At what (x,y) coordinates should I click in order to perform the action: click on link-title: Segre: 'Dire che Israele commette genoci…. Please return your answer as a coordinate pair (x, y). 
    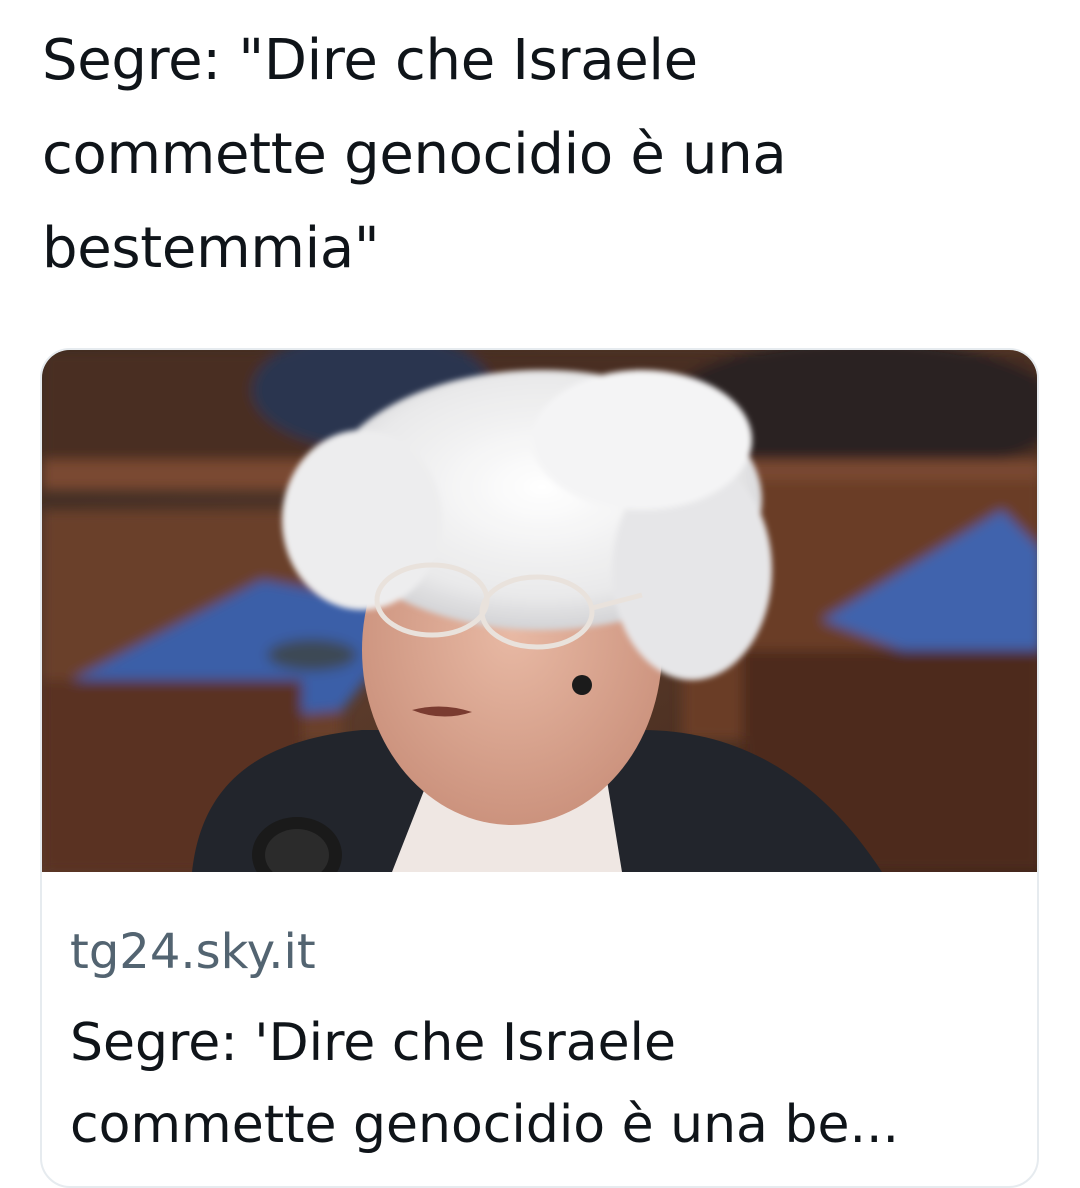
    Looking at the image, I should click on (540, 1084).